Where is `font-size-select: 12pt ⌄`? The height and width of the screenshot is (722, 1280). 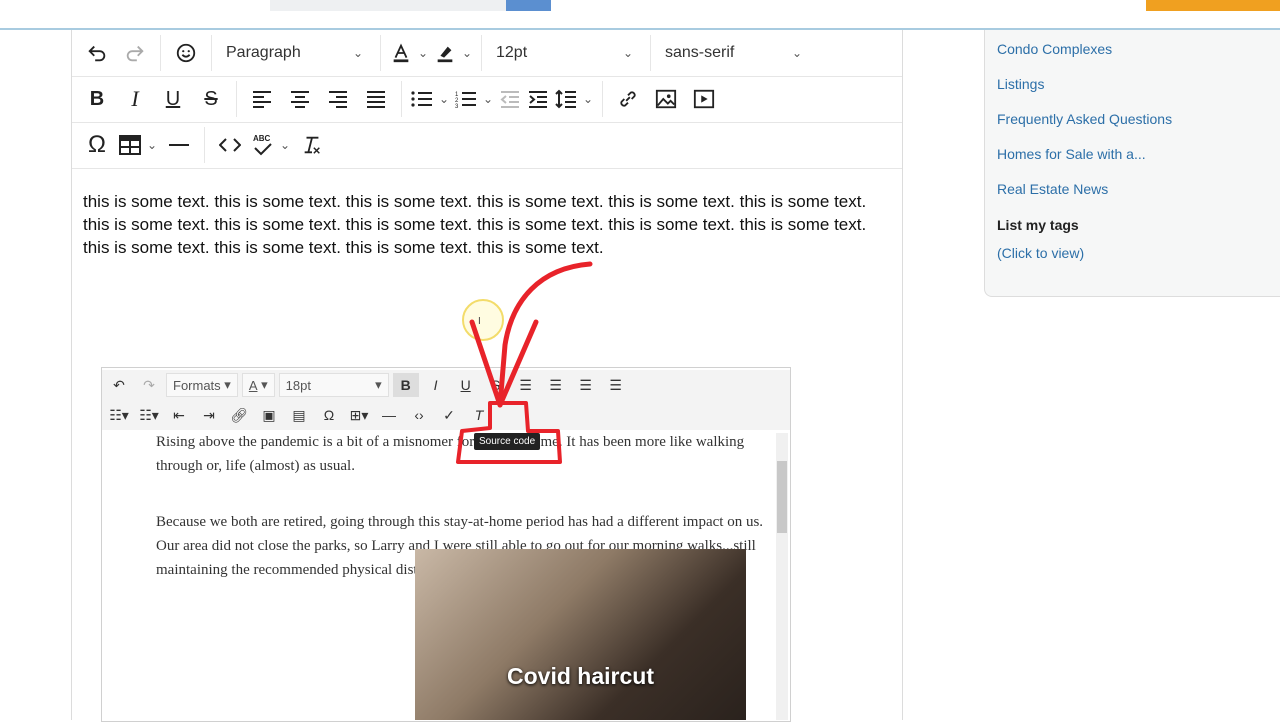 font-size-select: 12pt ⌄ is located at coordinates (566, 53).